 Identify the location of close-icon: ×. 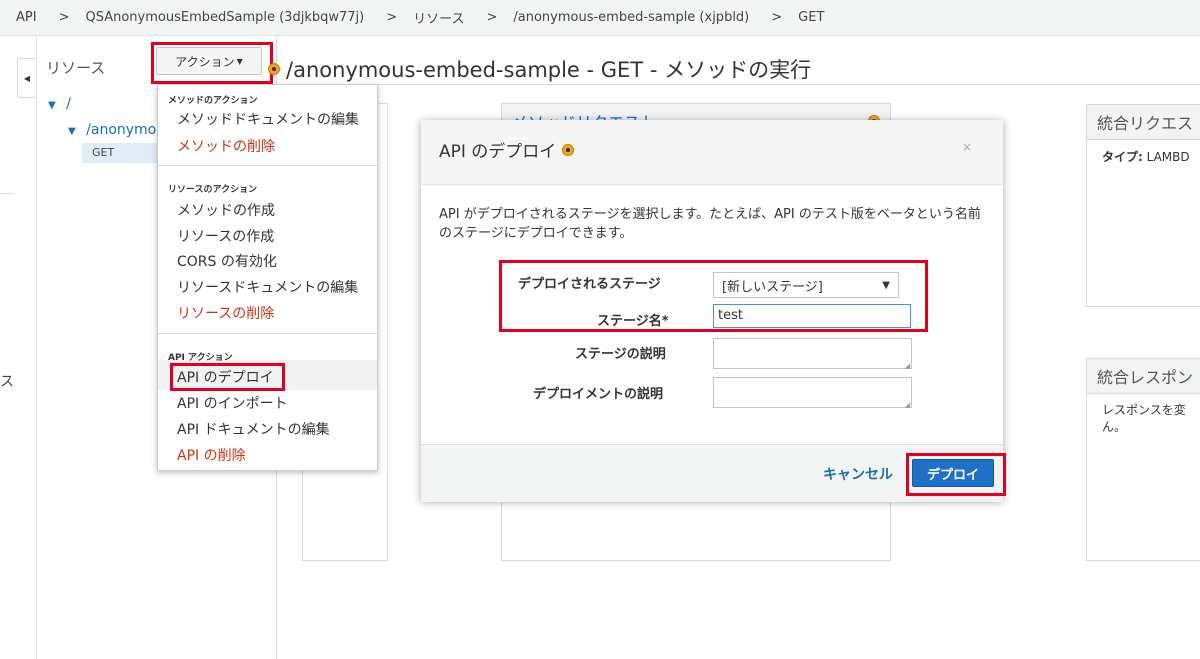
(967, 147).